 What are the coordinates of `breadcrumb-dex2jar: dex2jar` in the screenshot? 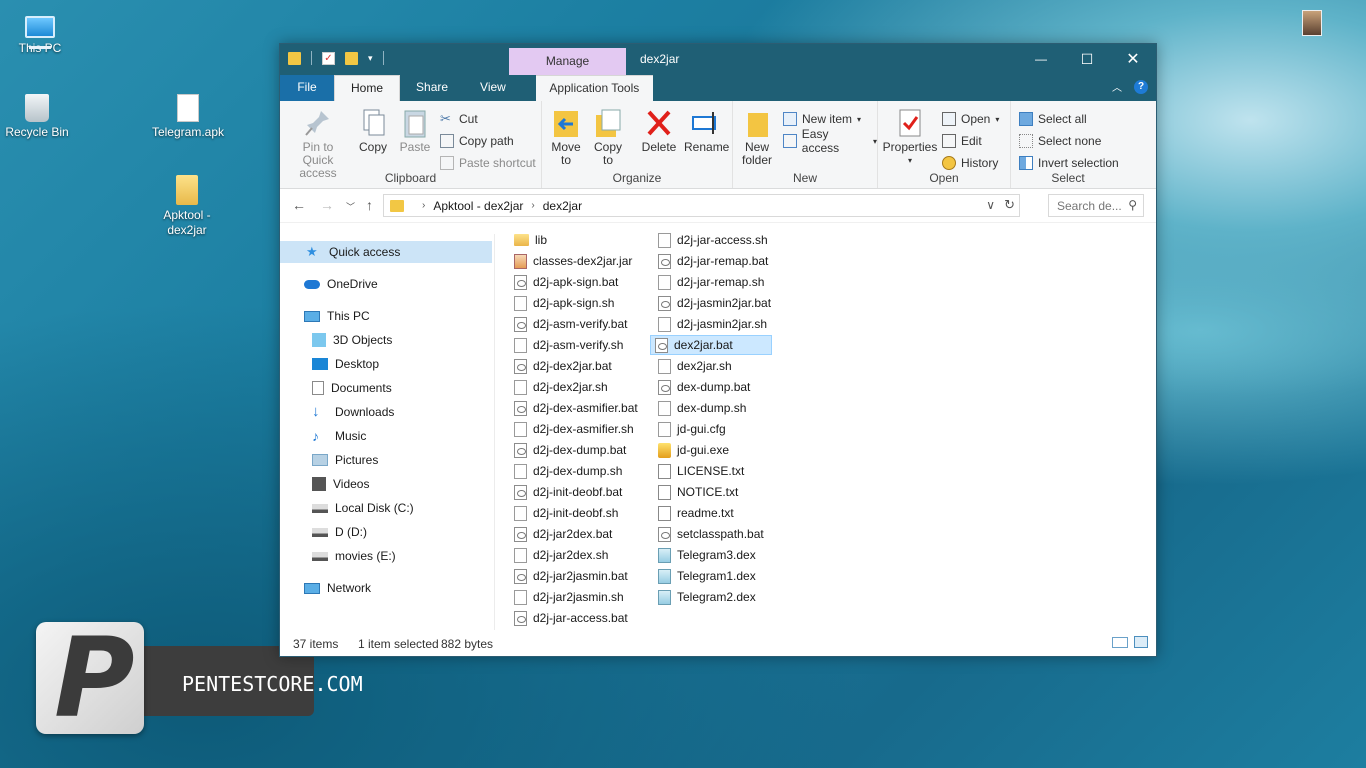 It's located at (562, 206).